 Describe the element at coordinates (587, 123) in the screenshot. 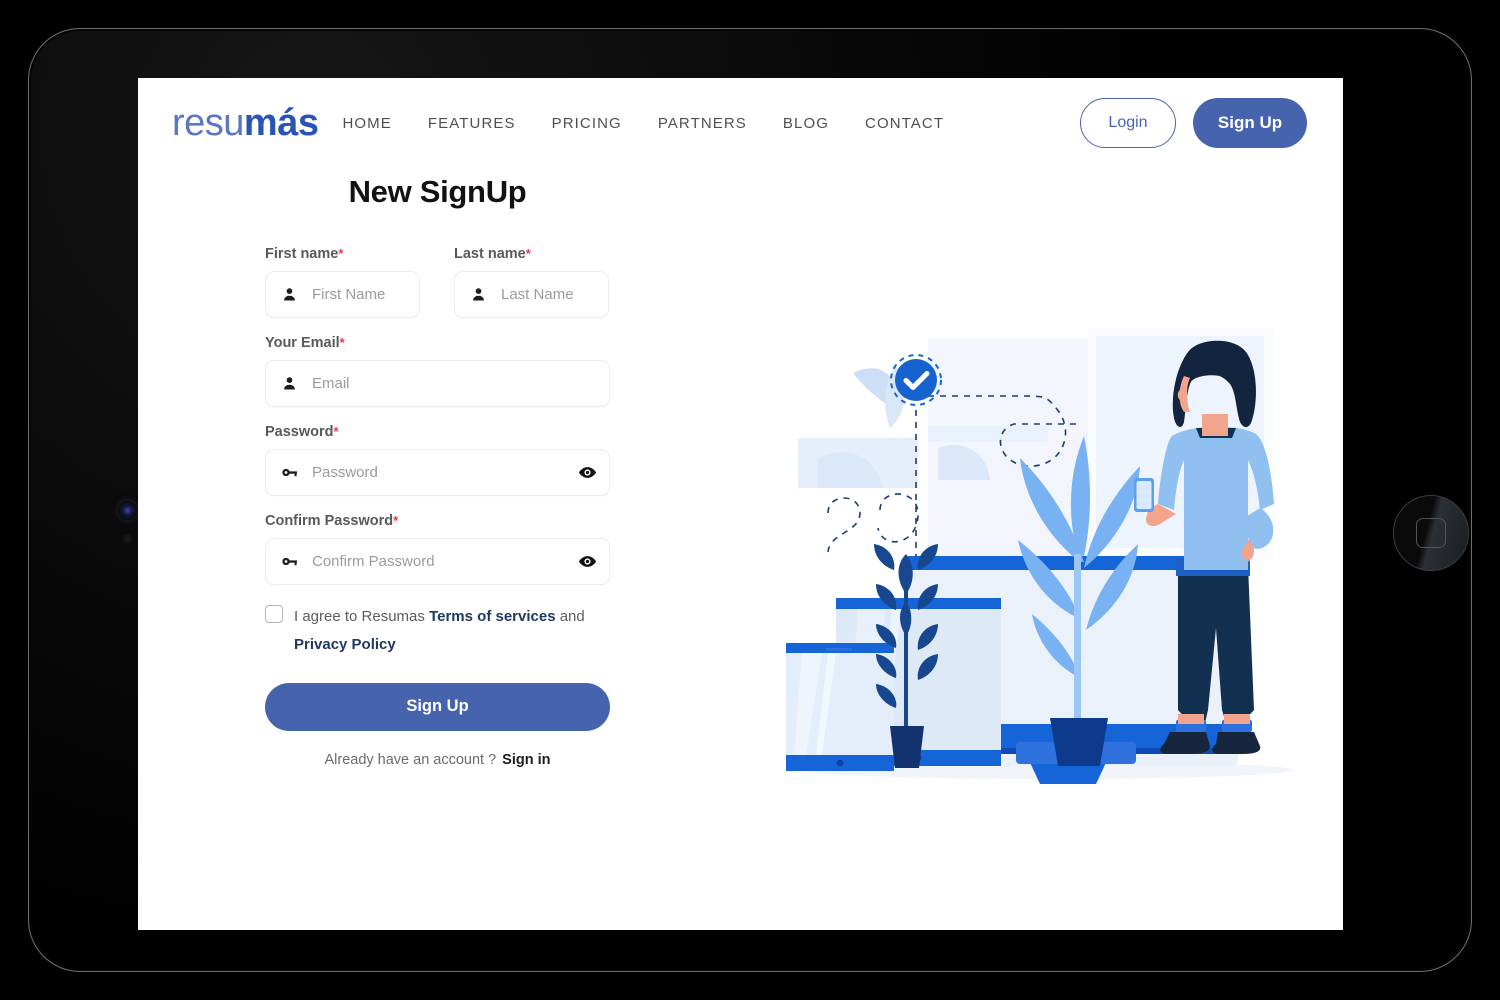

I see `nav-item-pricing: PRICING` at that location.